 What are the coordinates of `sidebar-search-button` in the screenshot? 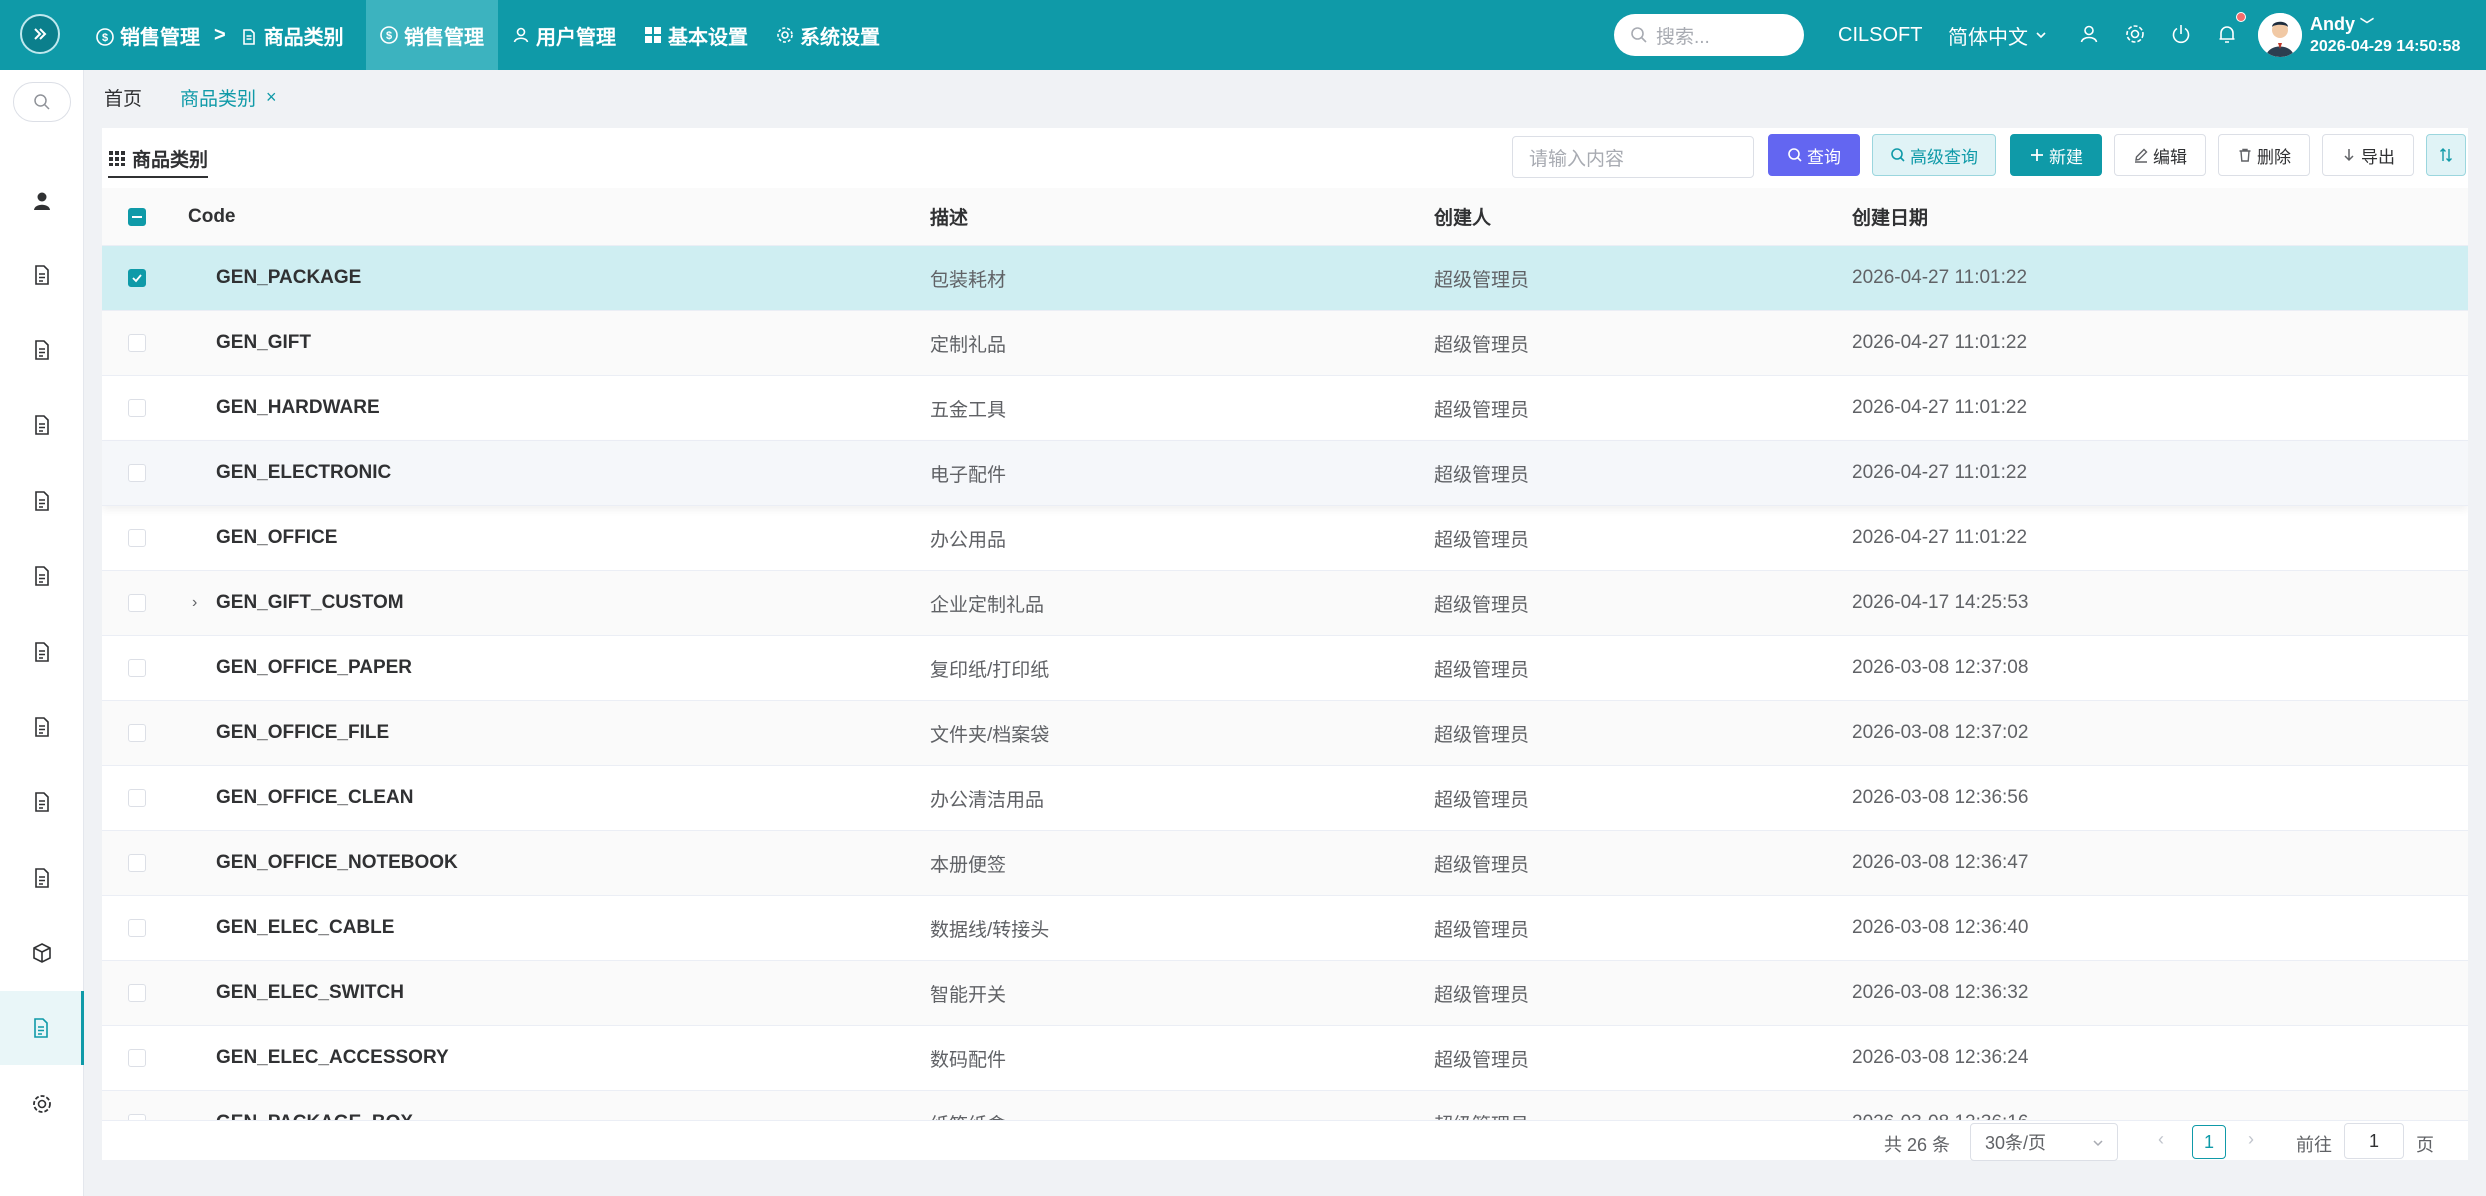 It's located at (42, 102).